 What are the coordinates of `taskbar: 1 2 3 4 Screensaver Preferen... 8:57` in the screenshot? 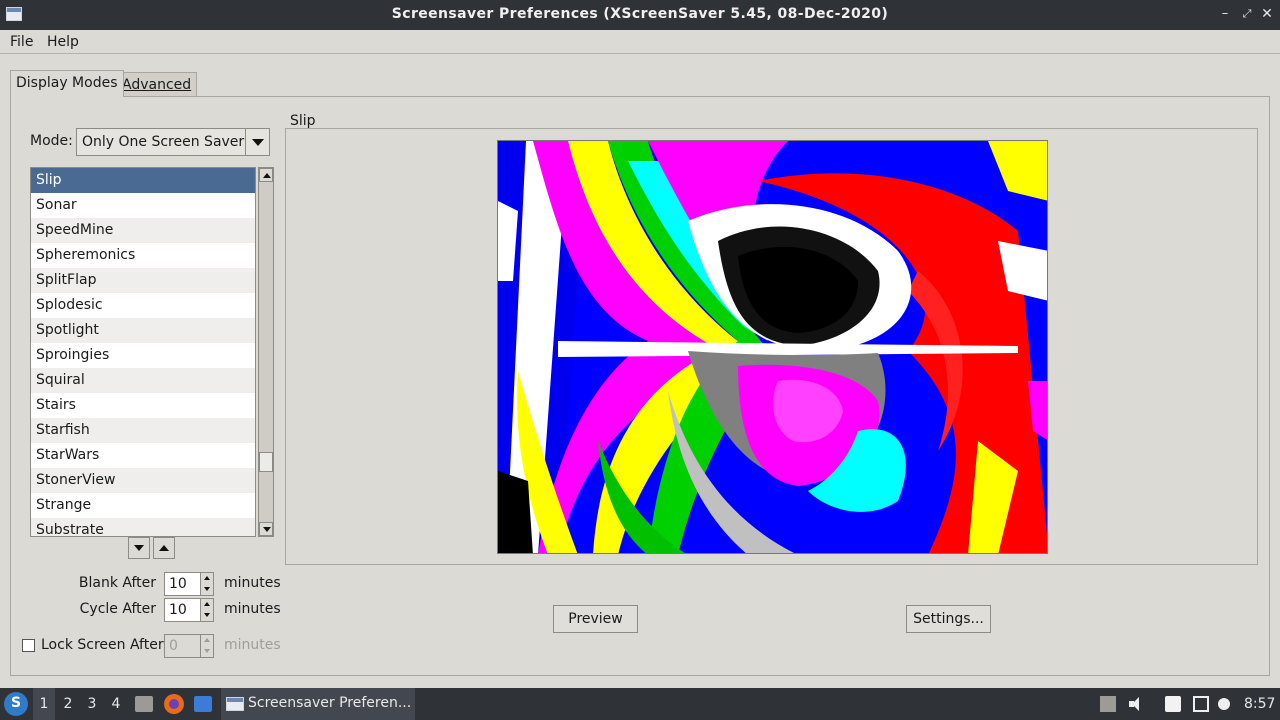 It's located at (640, 704).